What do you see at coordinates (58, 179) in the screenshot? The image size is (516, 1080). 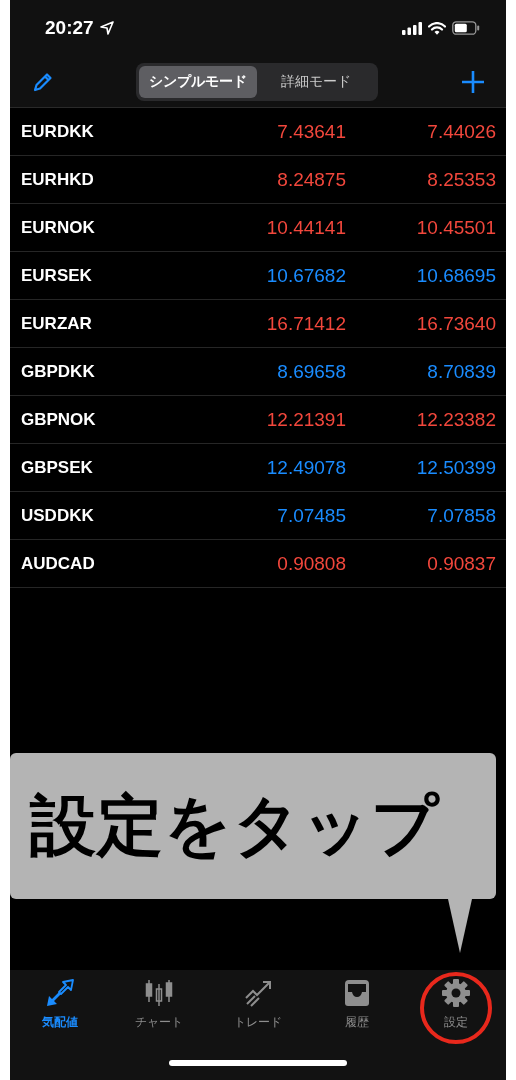 I see `symbol-name: EURHKD` at bounding box center [58, 179].